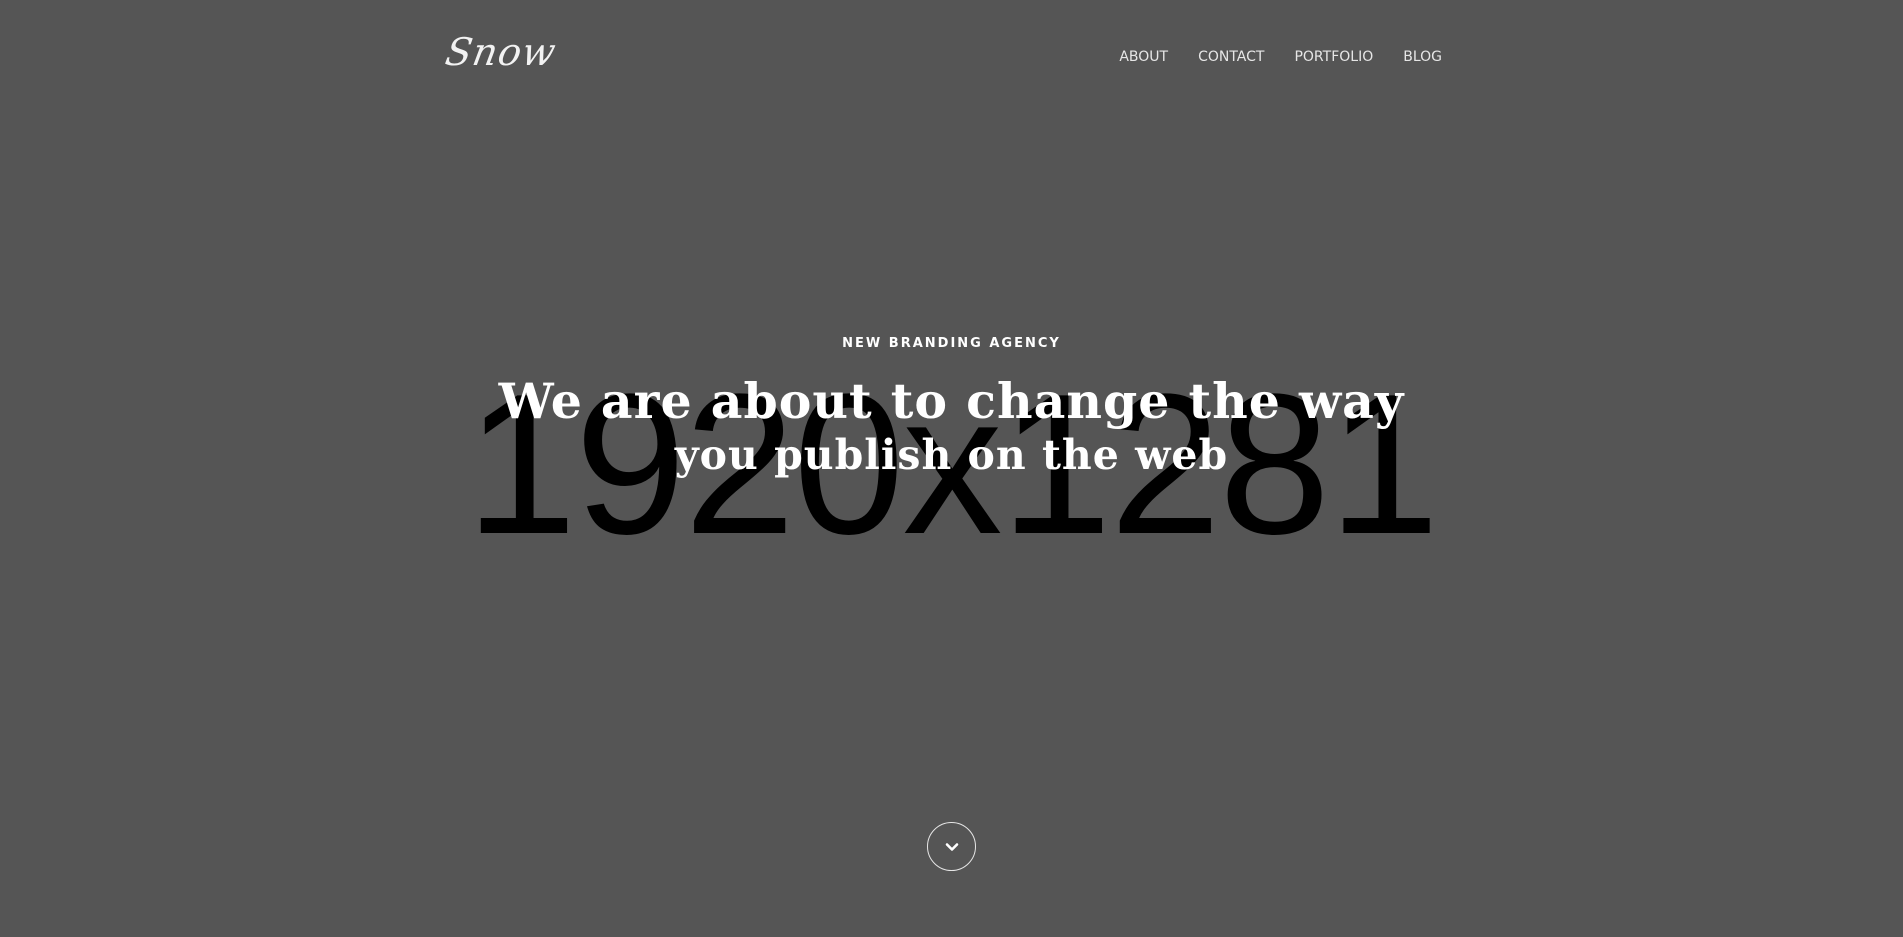  What do you see at coordinates (1422, 57) in the screenshot?
I see `nav-item-blog: BLOG` at bounding box center [1422, 57].